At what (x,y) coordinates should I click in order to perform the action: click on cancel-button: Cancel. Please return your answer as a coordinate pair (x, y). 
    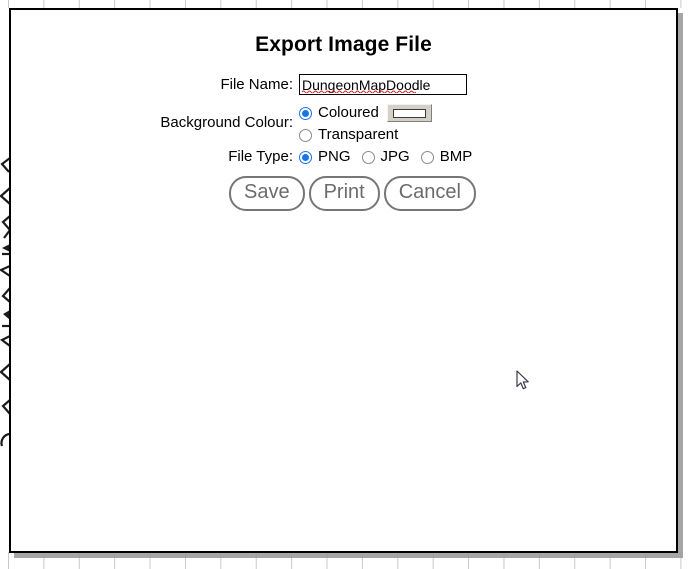
    Looking at the image, I should click on (429, 193).